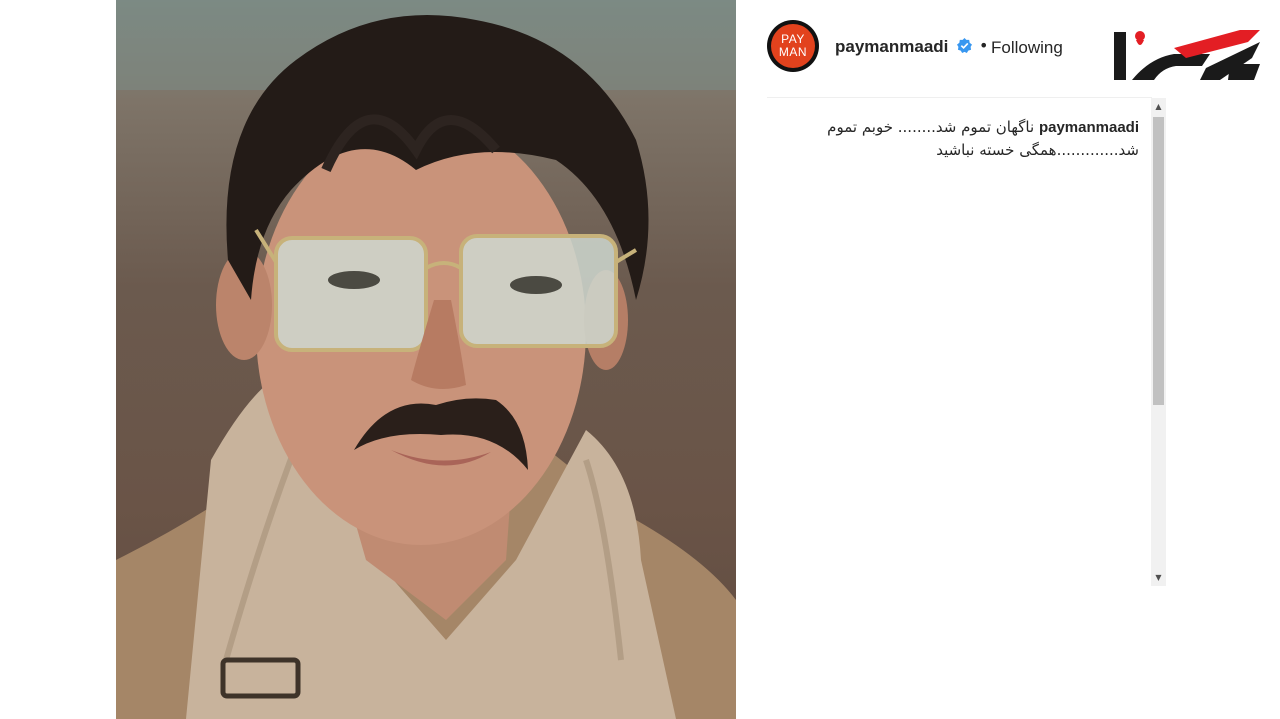  What do you see at coordinates (1158, 261) in the screenshot?
I see `scrollbar-thumb` at bounding box center [1158, 261].